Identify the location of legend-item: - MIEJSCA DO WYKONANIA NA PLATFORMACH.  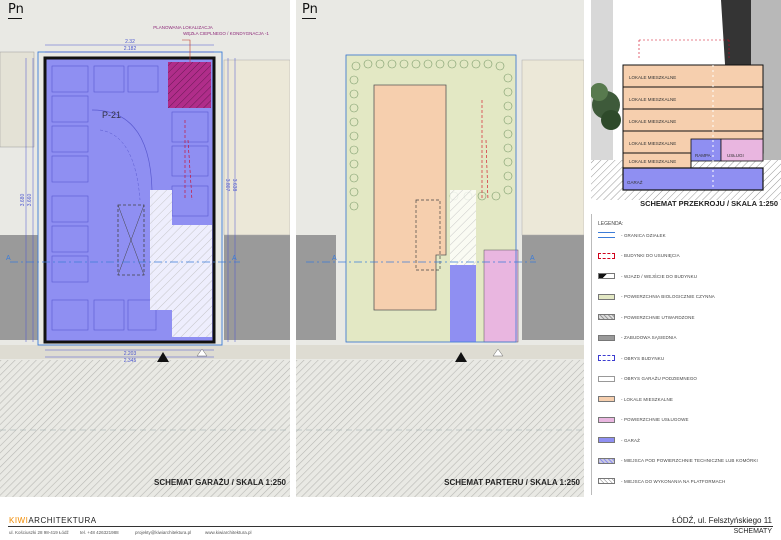
(661, 481).